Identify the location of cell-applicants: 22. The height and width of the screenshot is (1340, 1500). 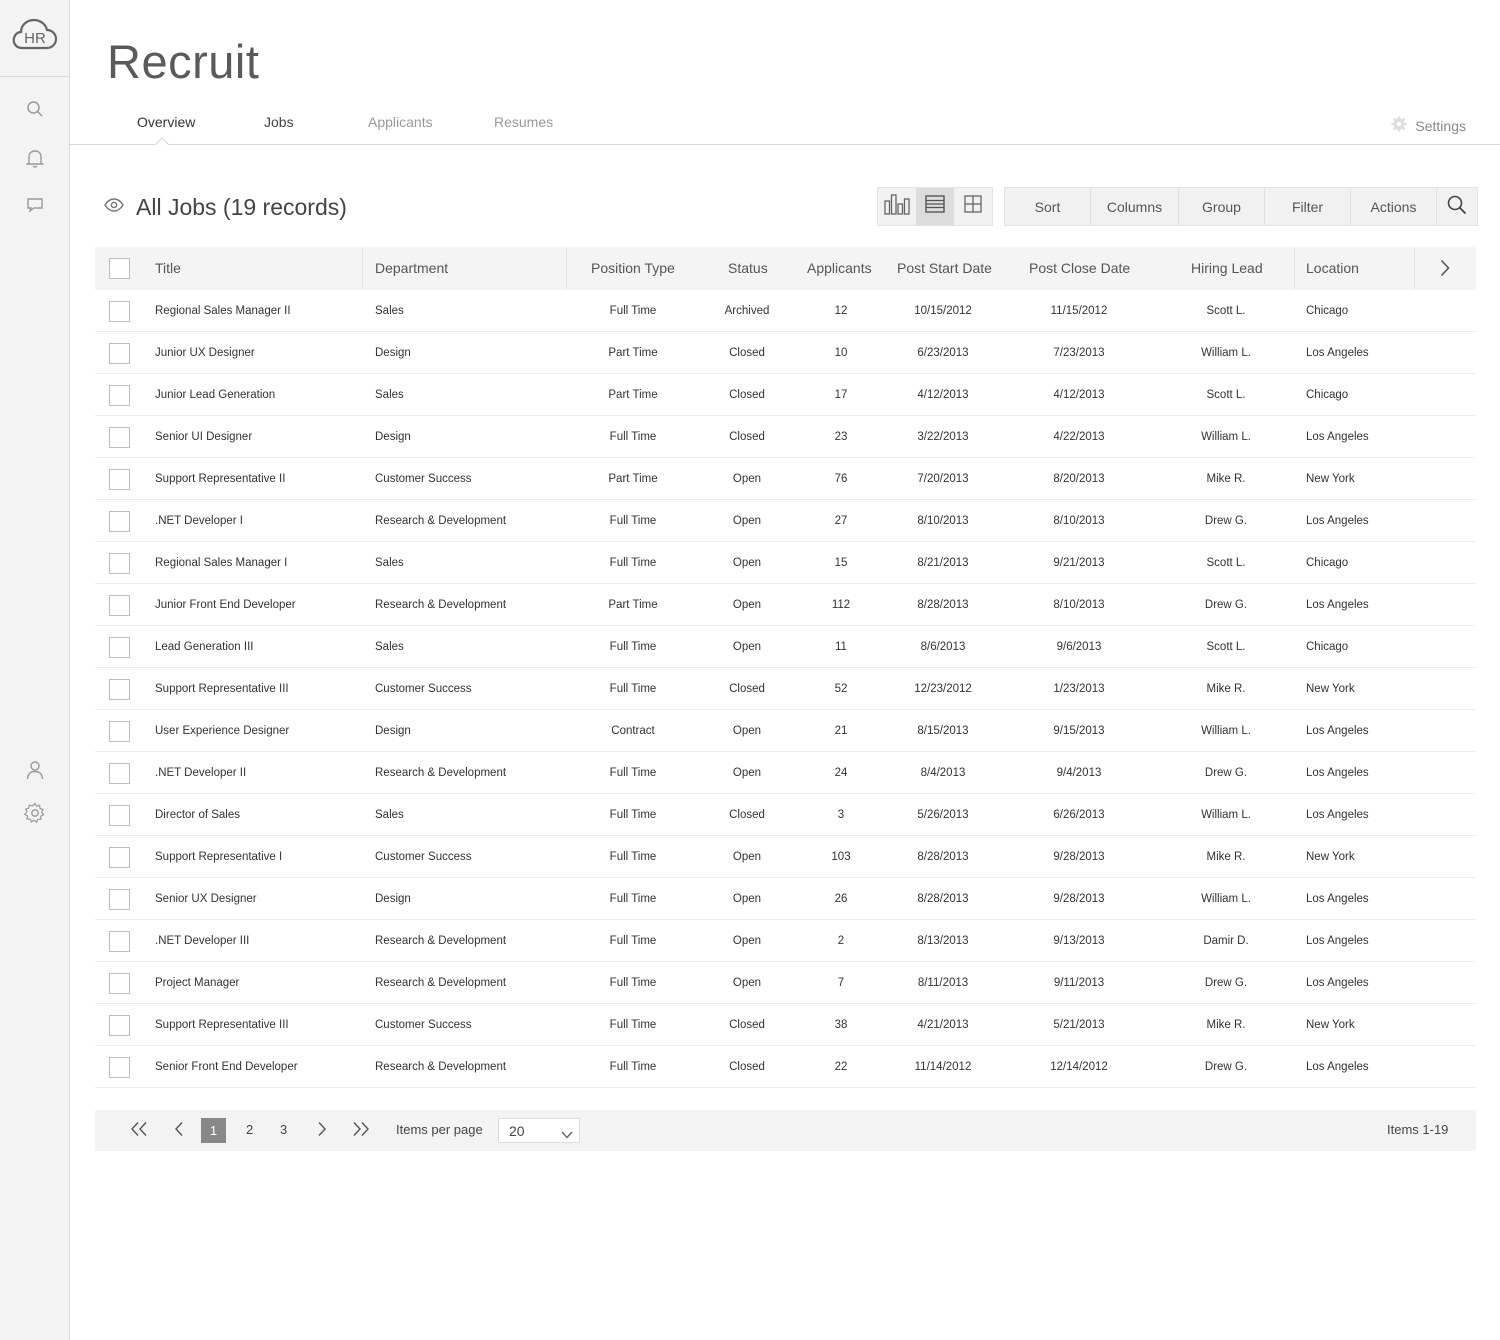
(841, 1067).